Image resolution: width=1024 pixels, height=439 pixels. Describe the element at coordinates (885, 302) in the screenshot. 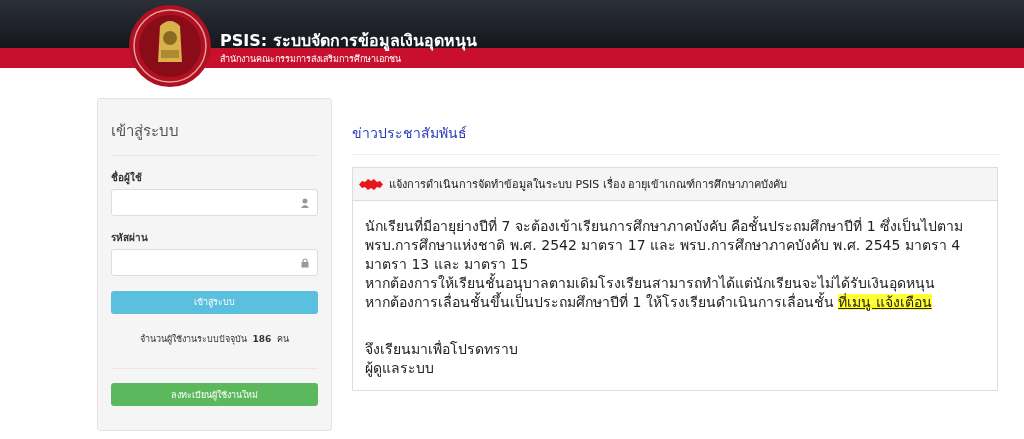

I see `menu-link: ที่เมนู แจ้งเตือน` at that location.